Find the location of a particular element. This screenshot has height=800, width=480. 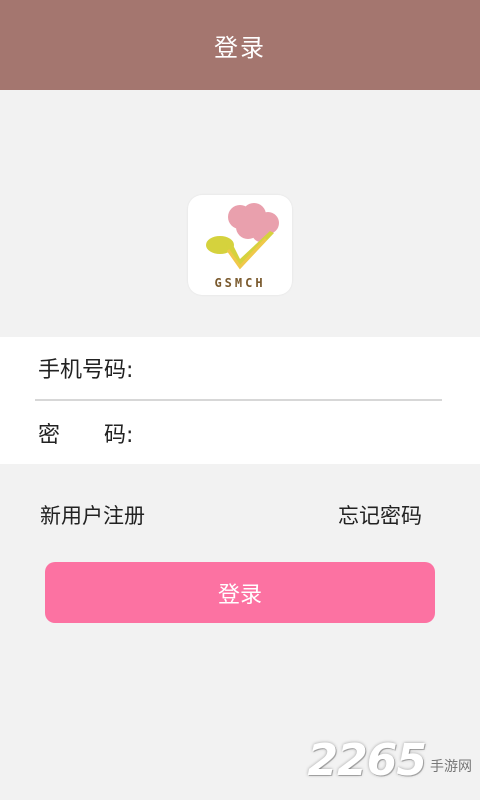

phone-label: 手机号码: is located at coordinates (86, 370).